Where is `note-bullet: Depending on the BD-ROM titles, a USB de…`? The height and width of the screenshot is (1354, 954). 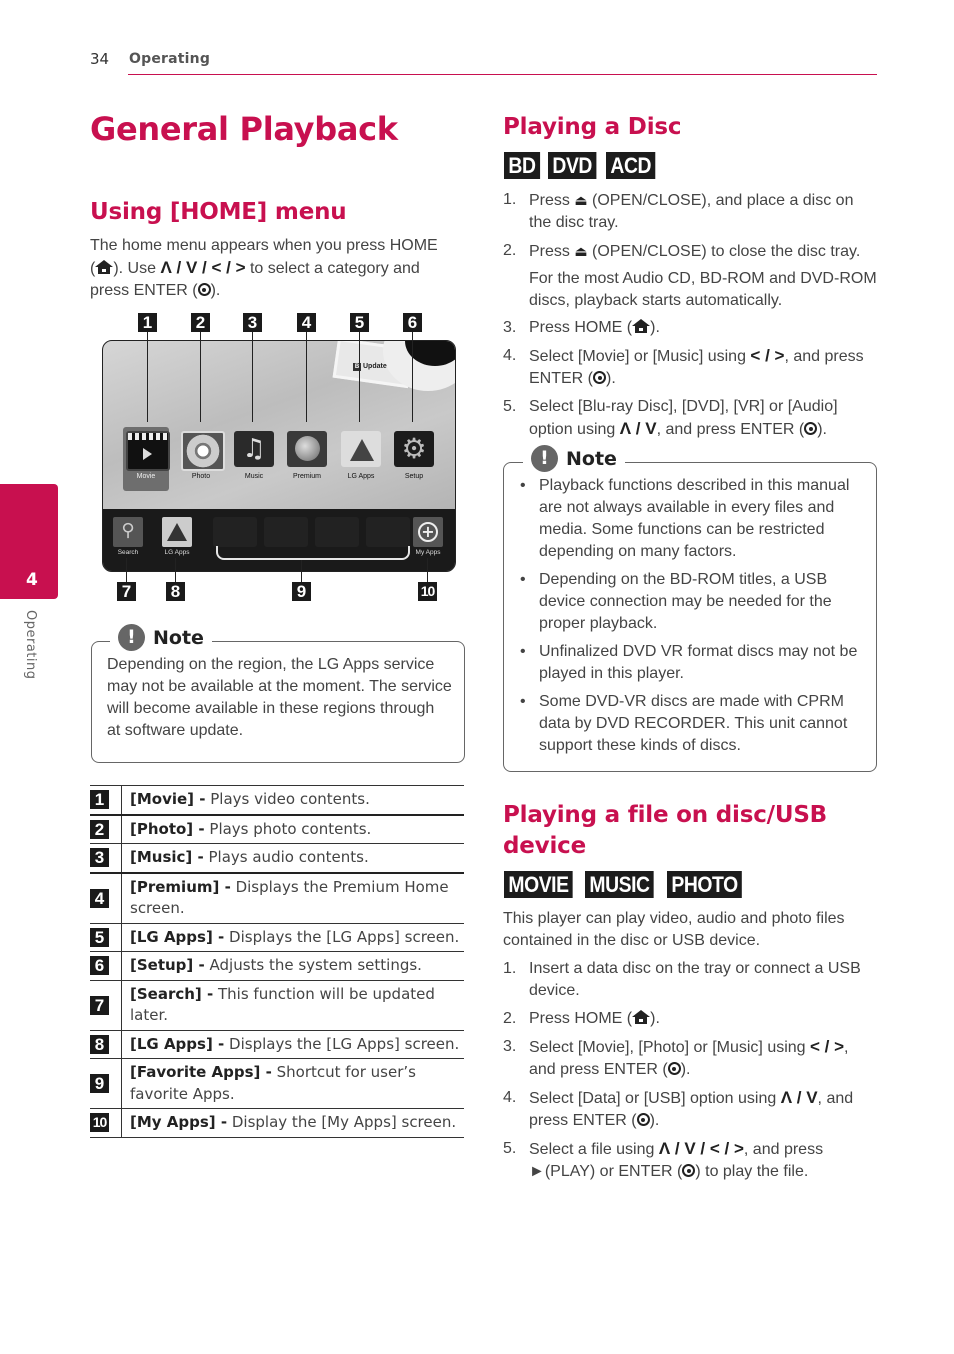
note-bullet: Depending on the BD-ROM titles, a USB de… is located at coordinates (692, 602).